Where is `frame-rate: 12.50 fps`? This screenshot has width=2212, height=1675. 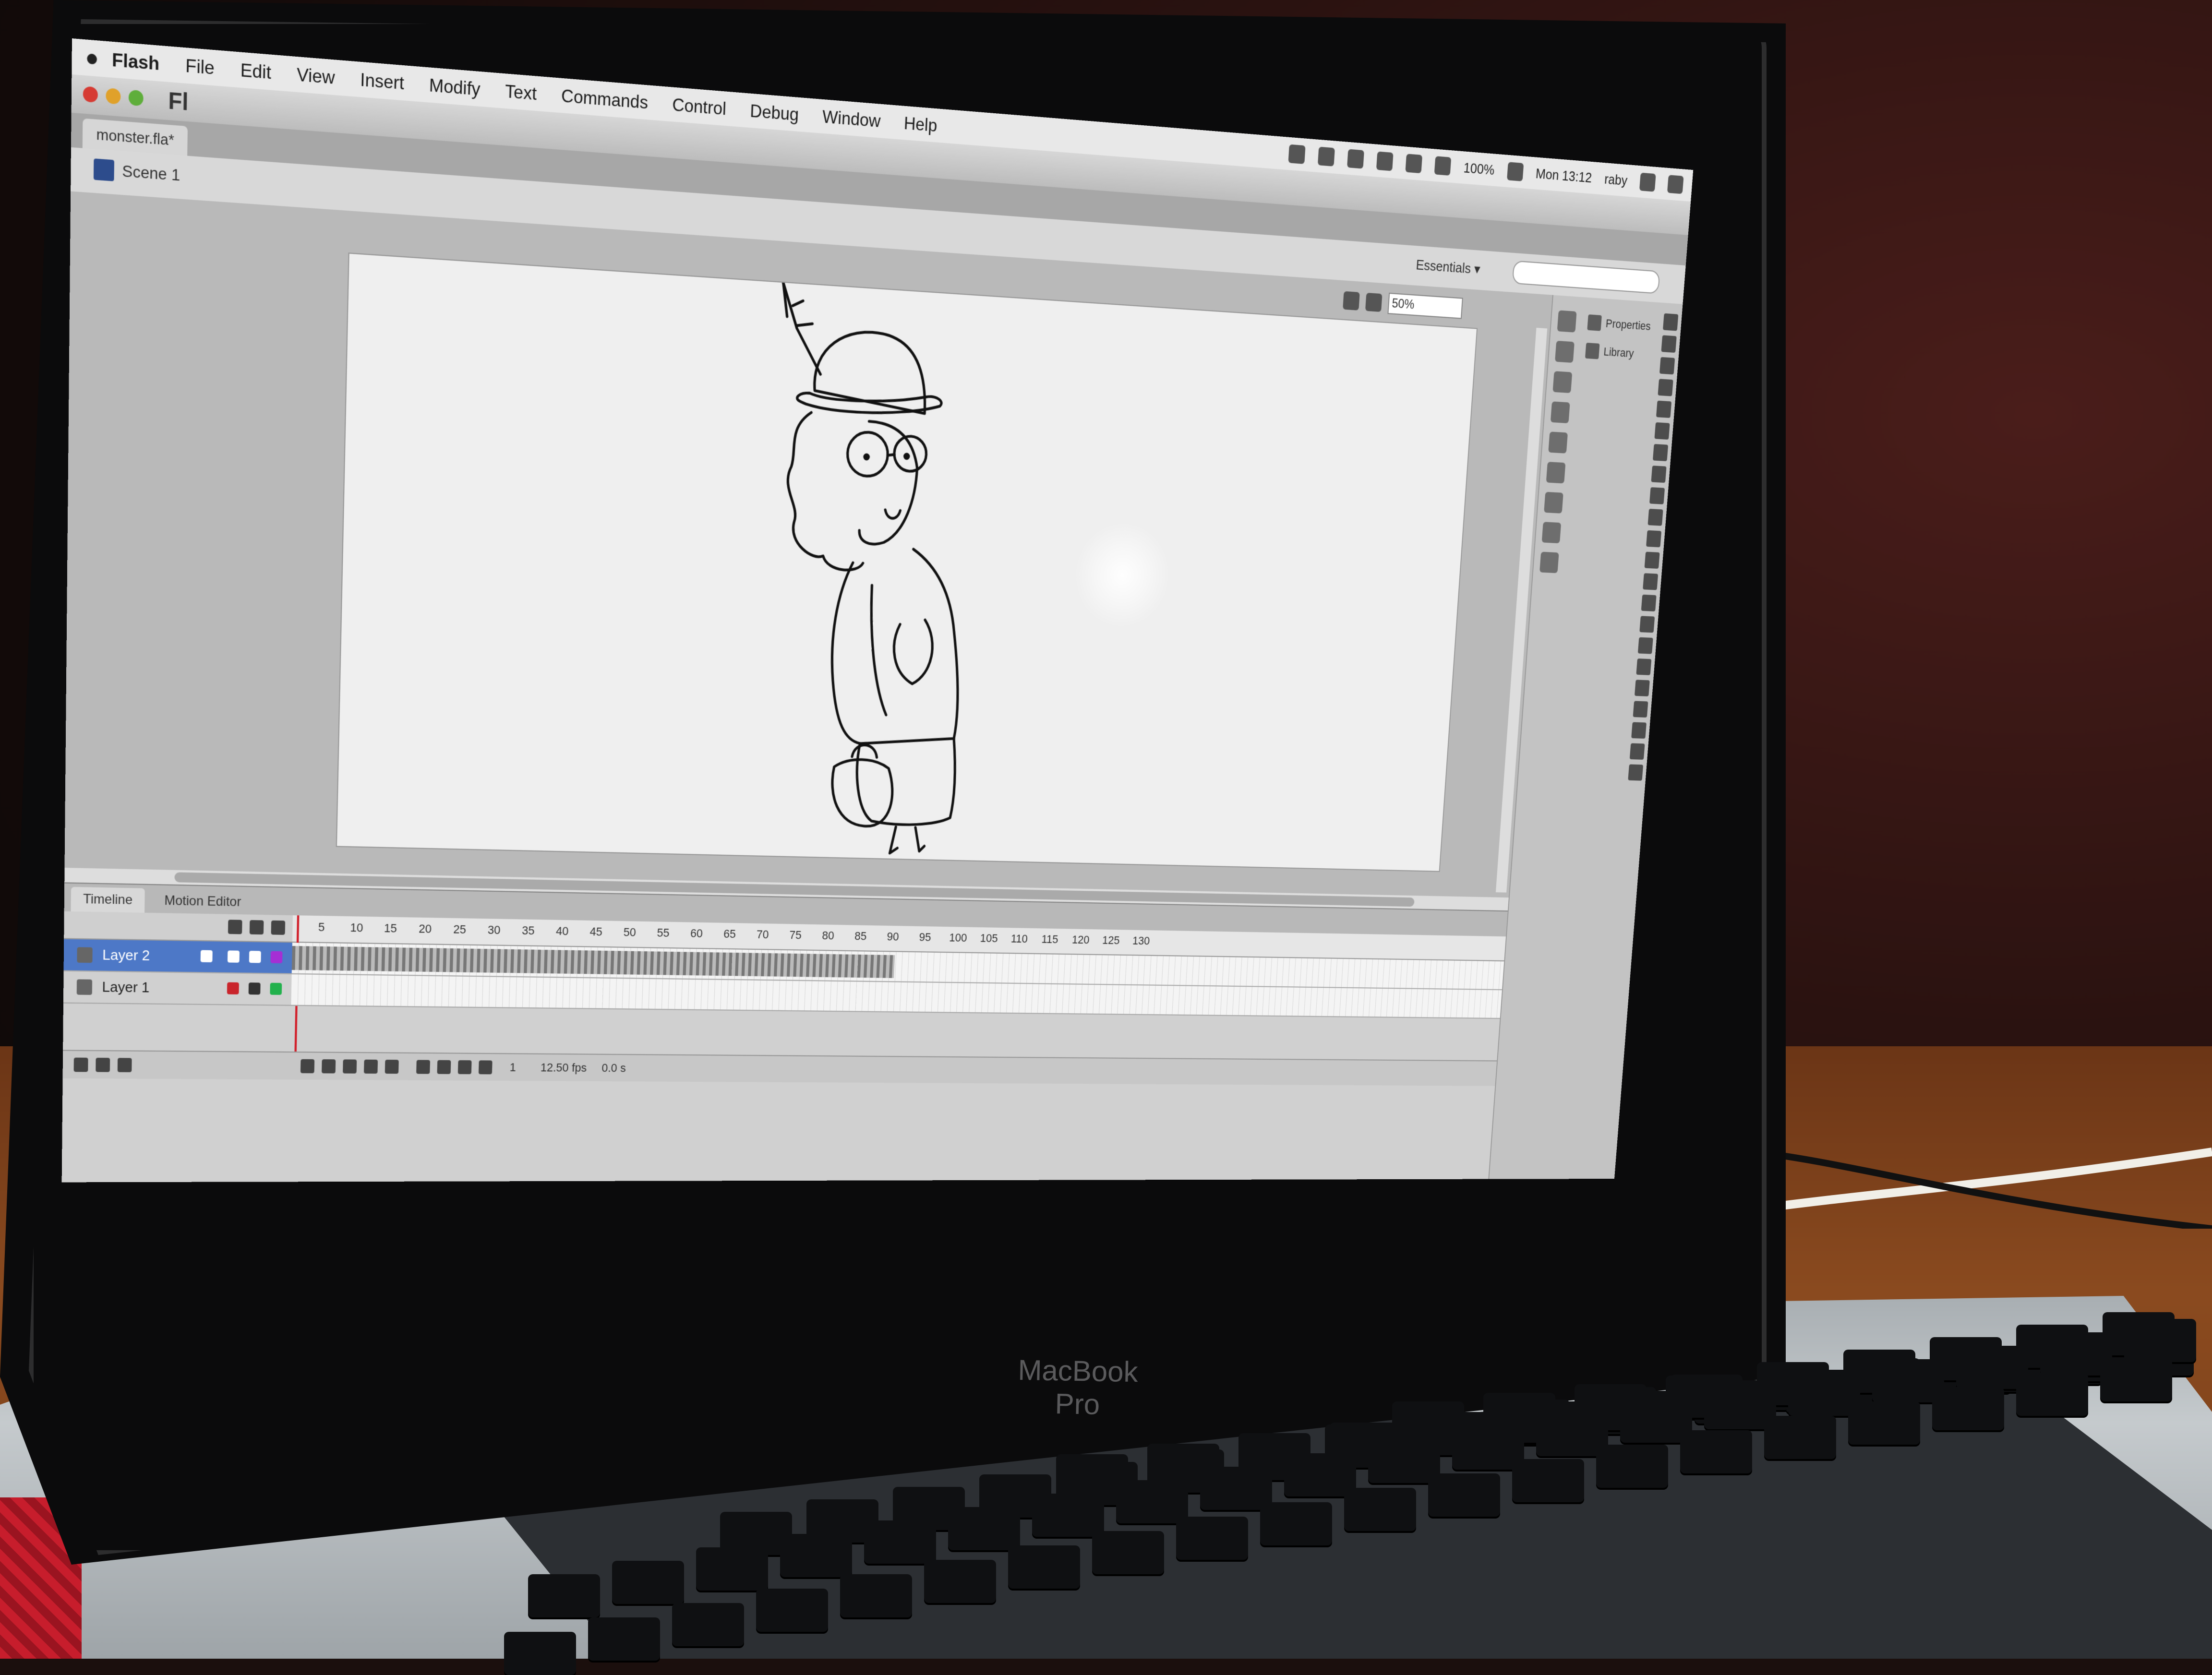 frame-rate: 12.50 fps is located at coordinates (564, 1068).